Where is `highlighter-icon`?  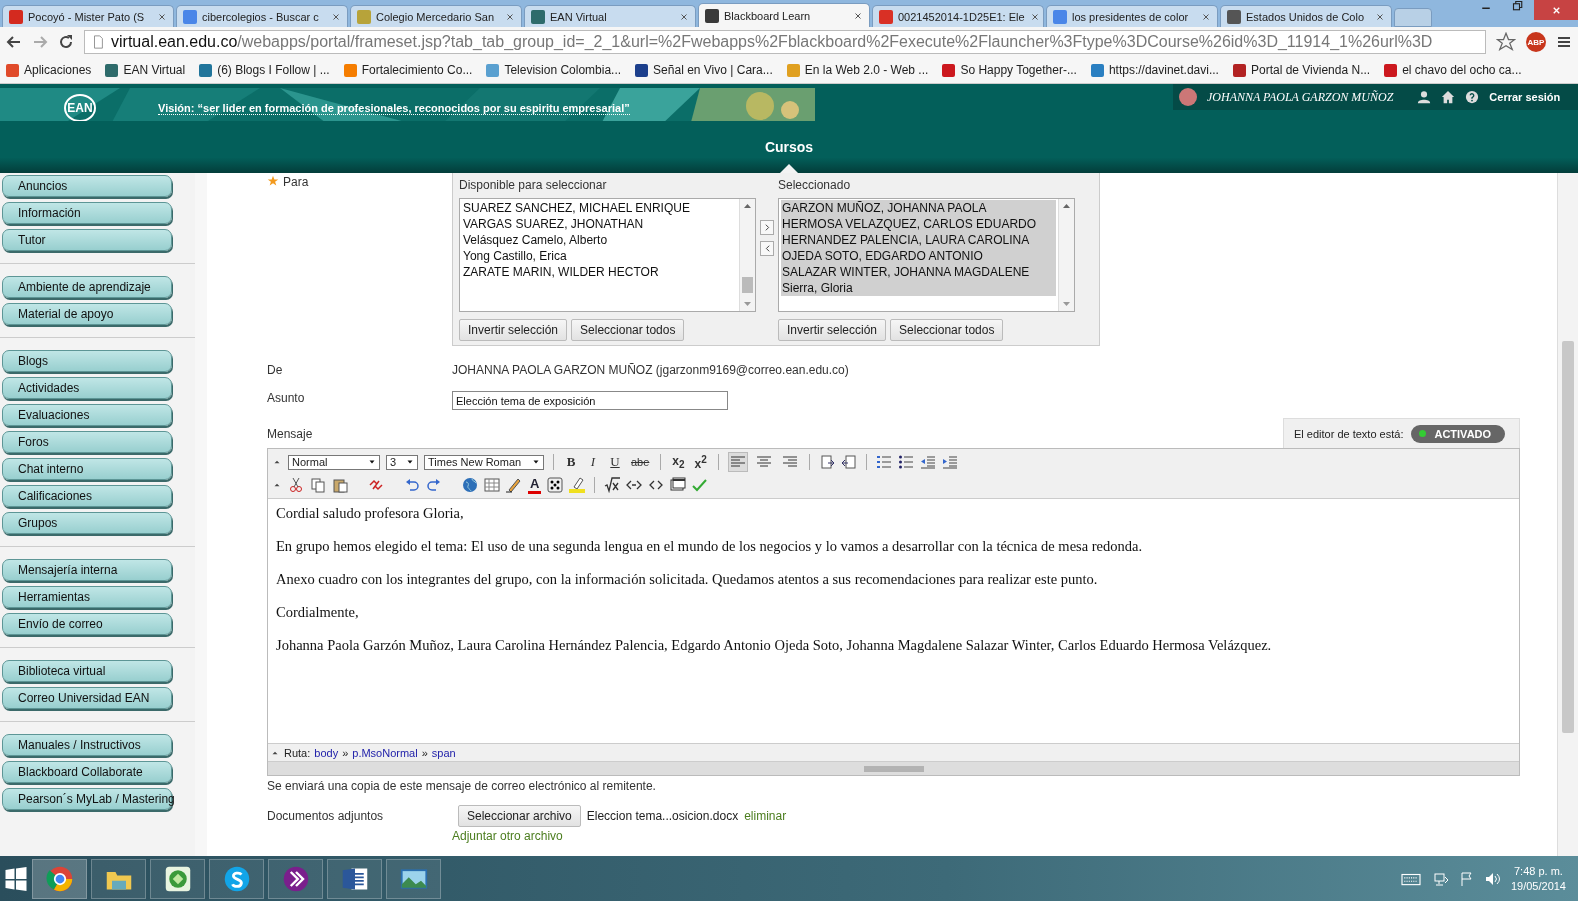 highlighter-icon is located at coordinates (577, 485).